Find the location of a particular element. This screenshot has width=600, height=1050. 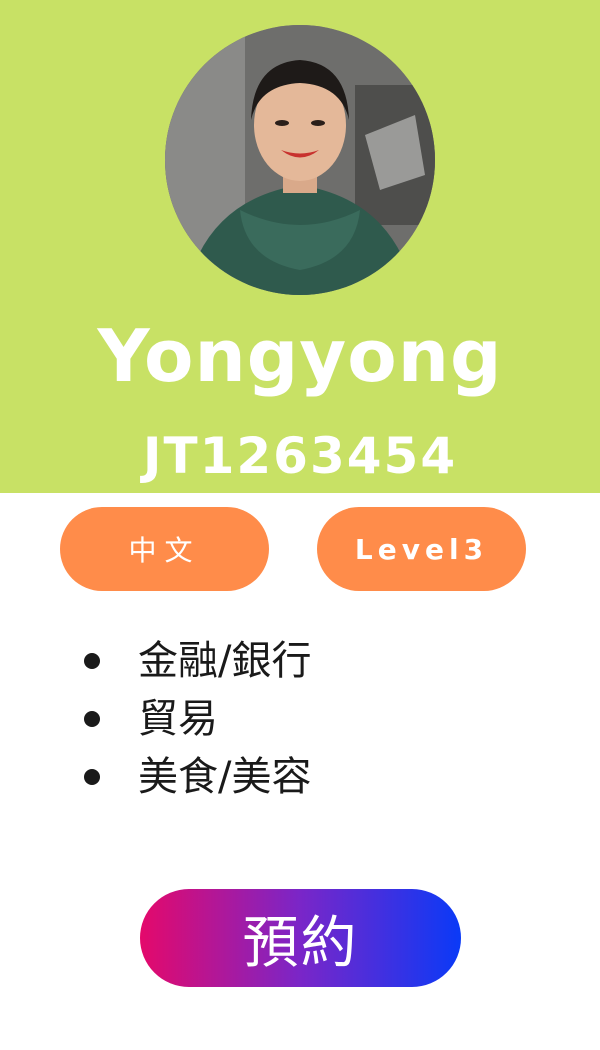

list-item: 金融/銀行 is located at coordinates (195, 661).